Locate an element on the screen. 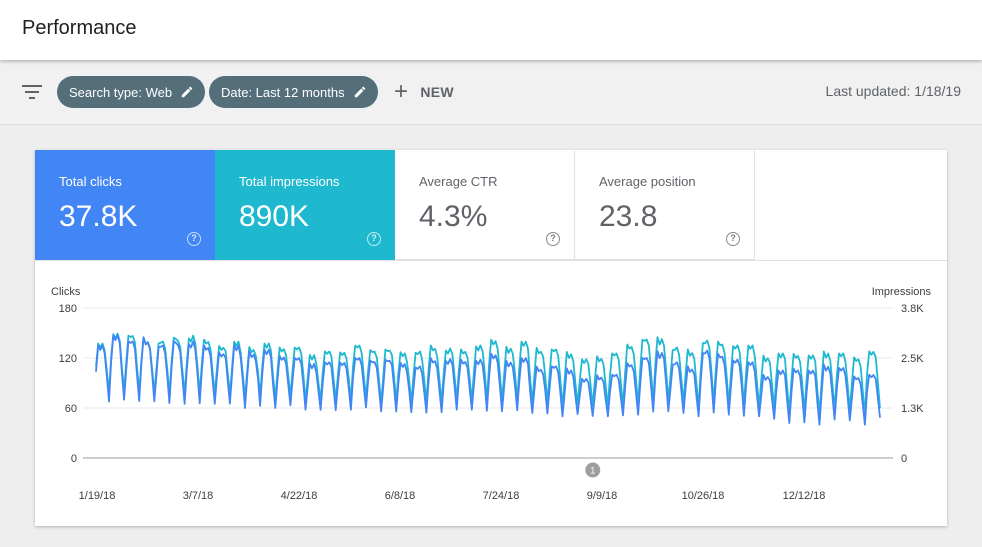 The height and width of the screenshot is (547, 982). date-range-chip: Date: Last 12 months is located at coordinates (293, 92).